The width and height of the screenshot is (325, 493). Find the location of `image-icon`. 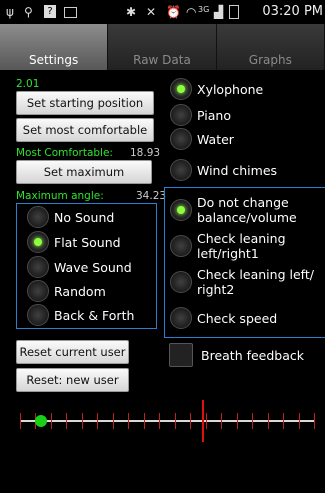

image-icon is located at coordinates (70, 12).